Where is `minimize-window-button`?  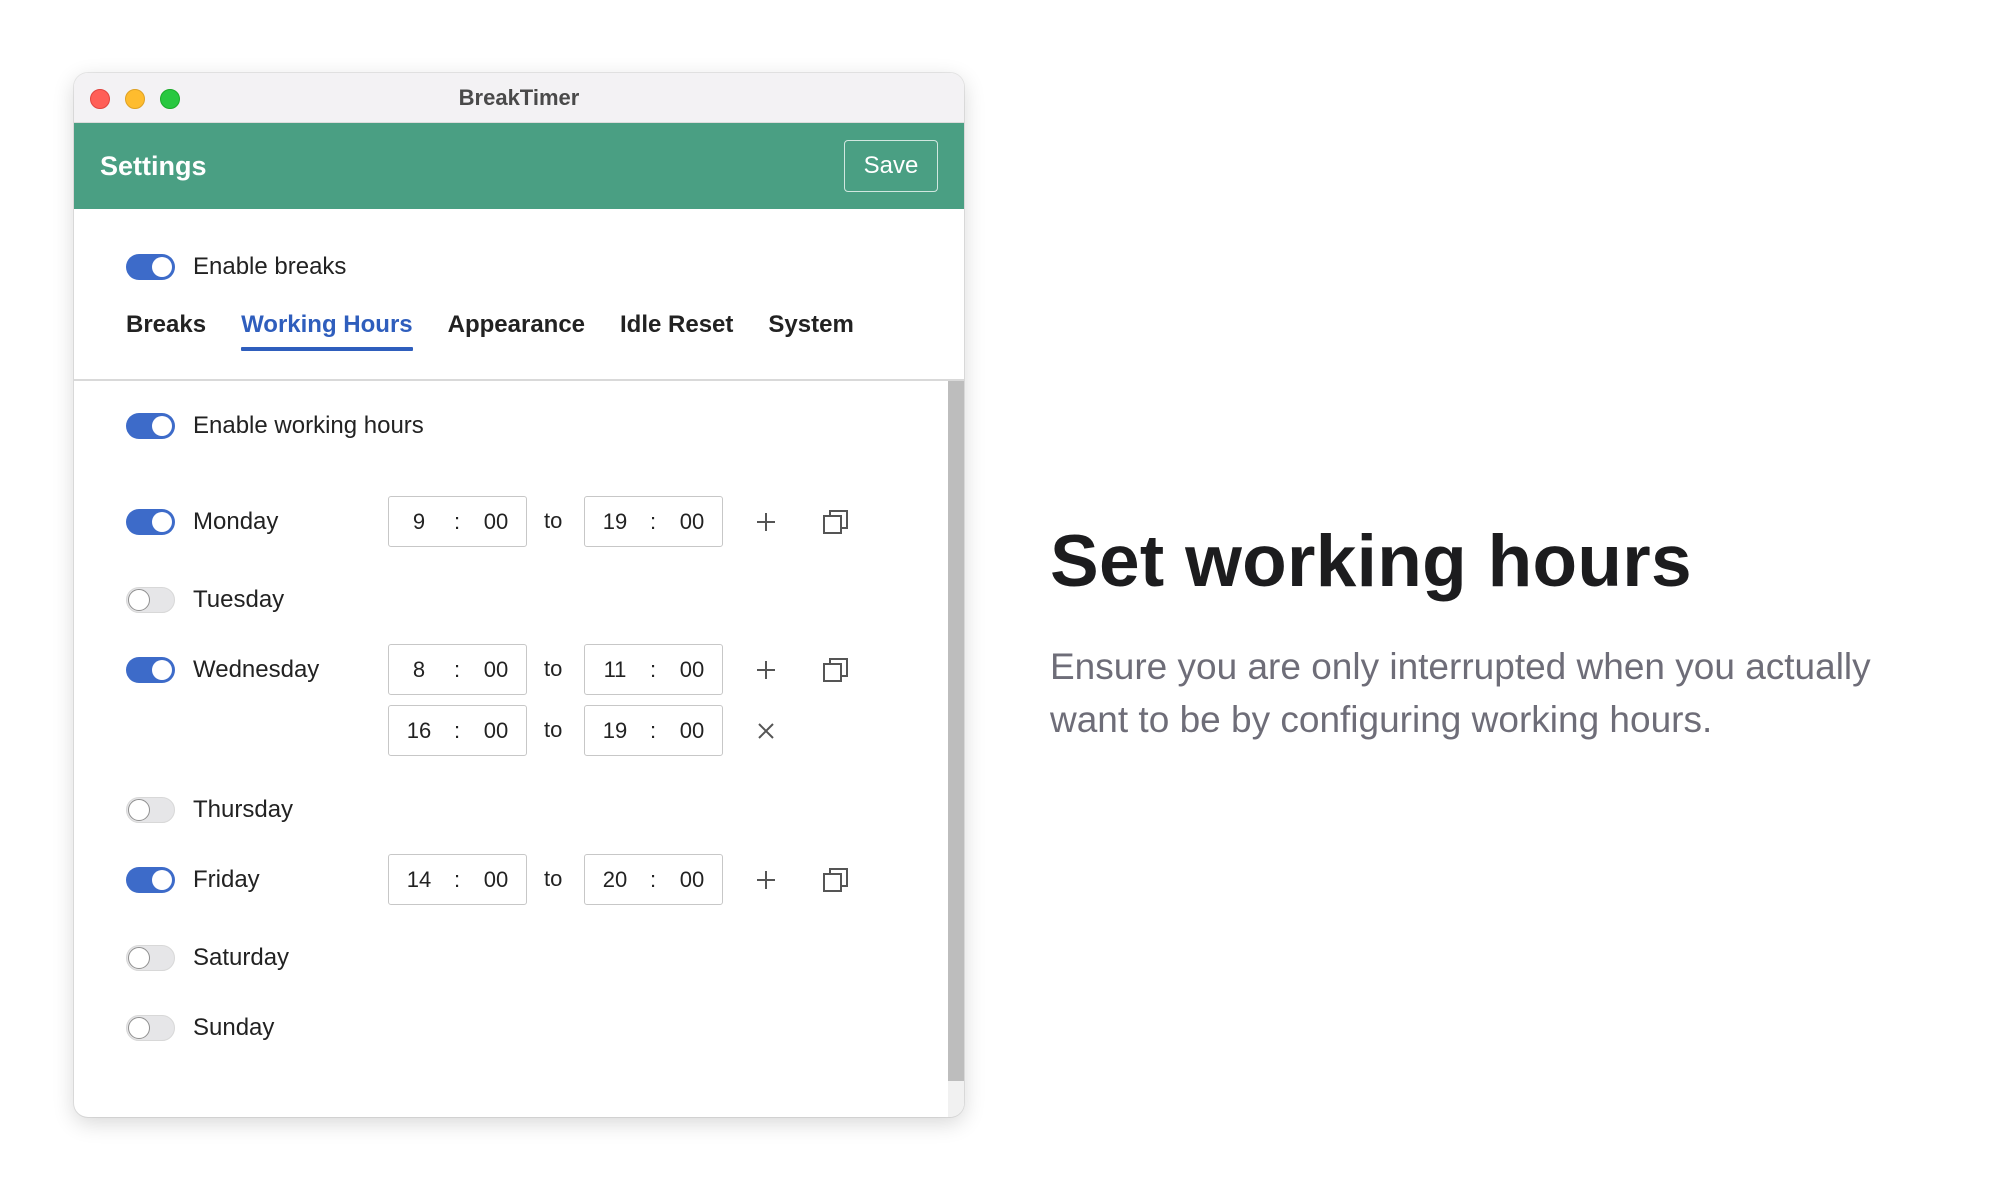
minimize-window-button is located at coordinates (135, 99).